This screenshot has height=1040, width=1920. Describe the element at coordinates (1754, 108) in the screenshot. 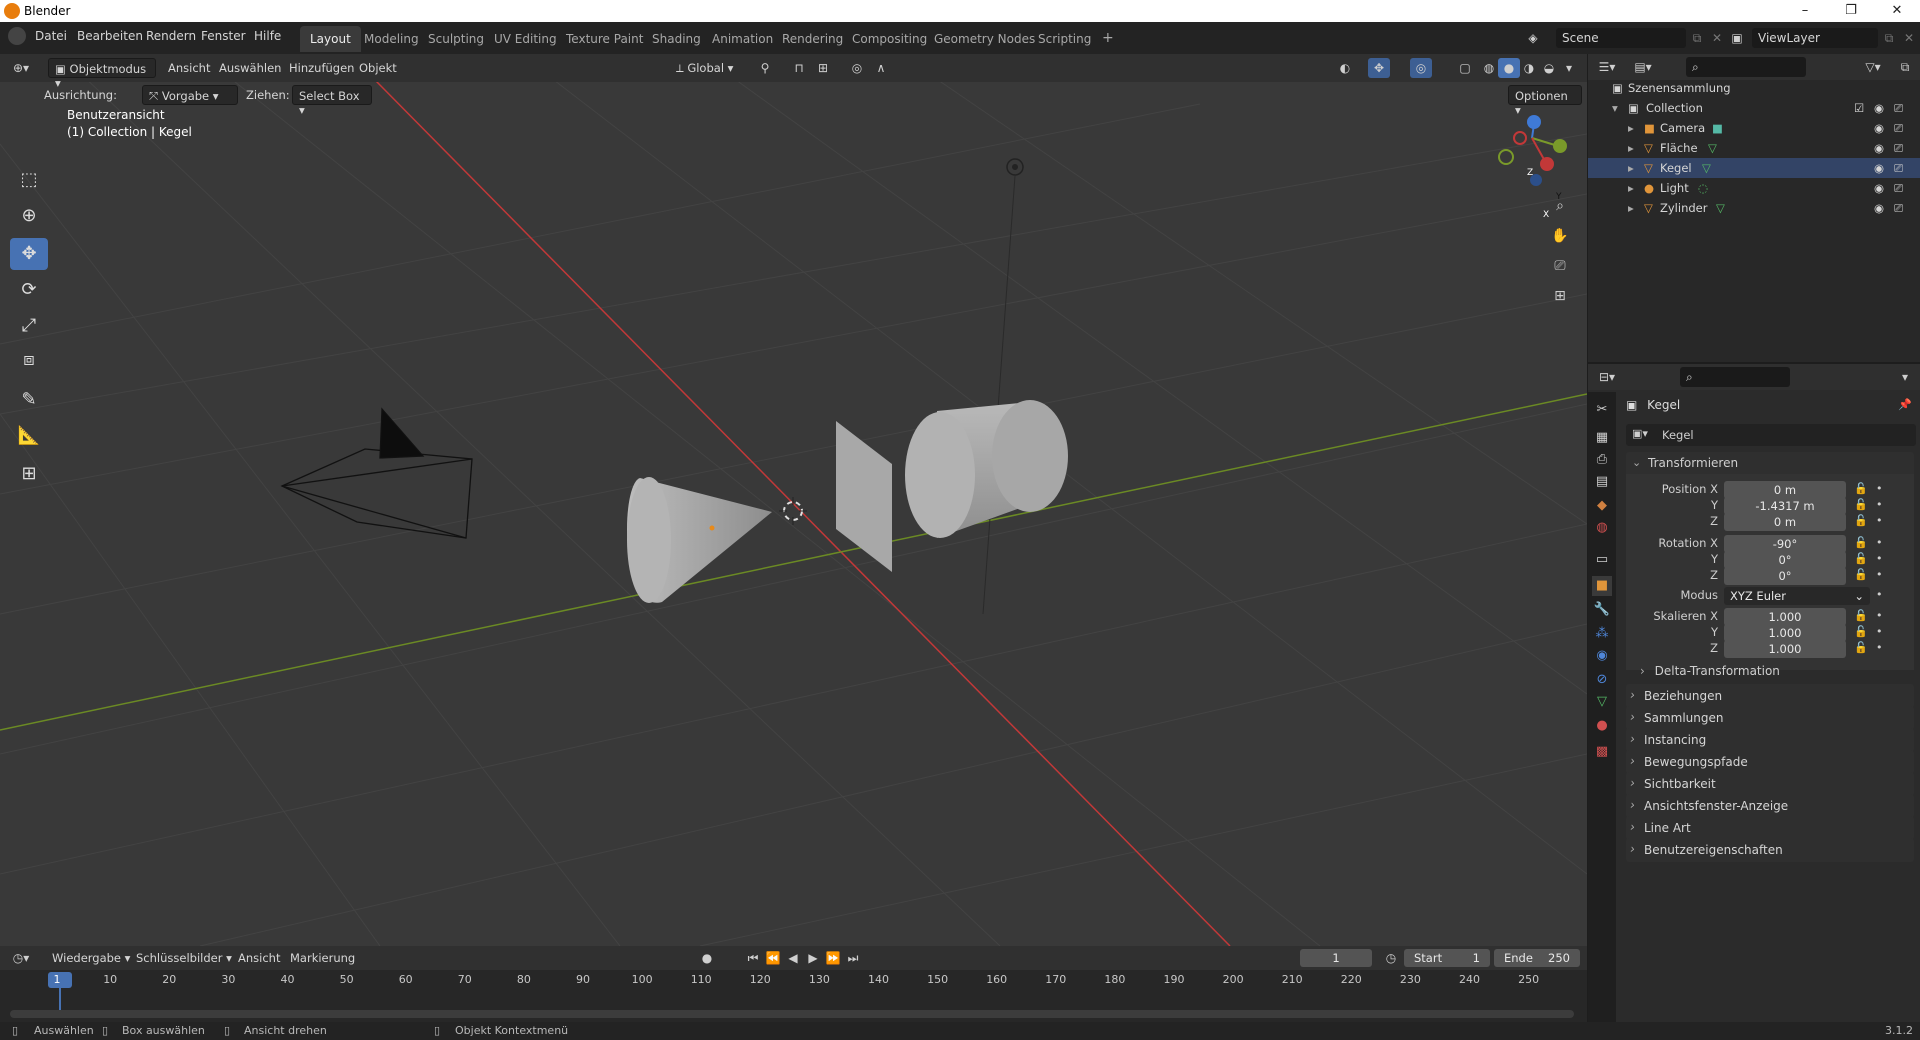

I see `outliner-row-collection: ▾ ▣ Collection ☑ ◉ ⎚` at that location.